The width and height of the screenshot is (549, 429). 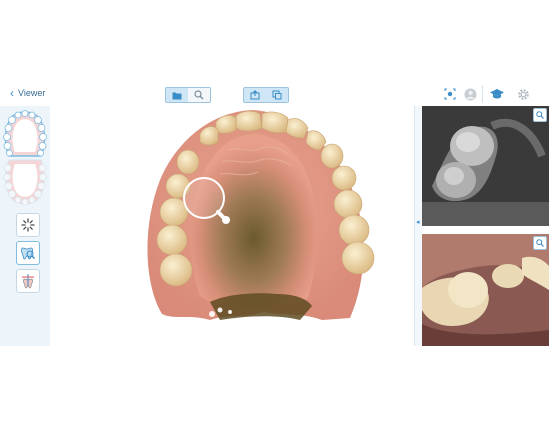 I want to click on tooth-review-tool-button, so click(x=28, y=253).